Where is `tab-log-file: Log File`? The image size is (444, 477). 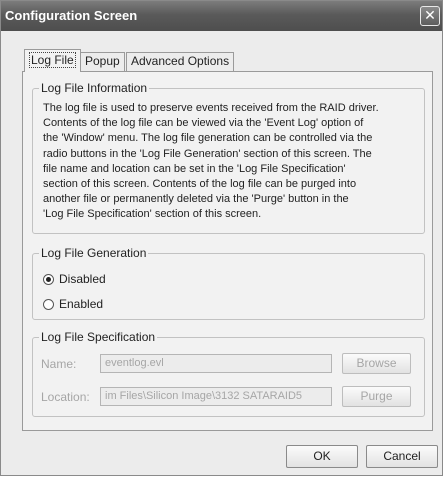 tab-log-file: Log File is located at coordinates (52, 60).